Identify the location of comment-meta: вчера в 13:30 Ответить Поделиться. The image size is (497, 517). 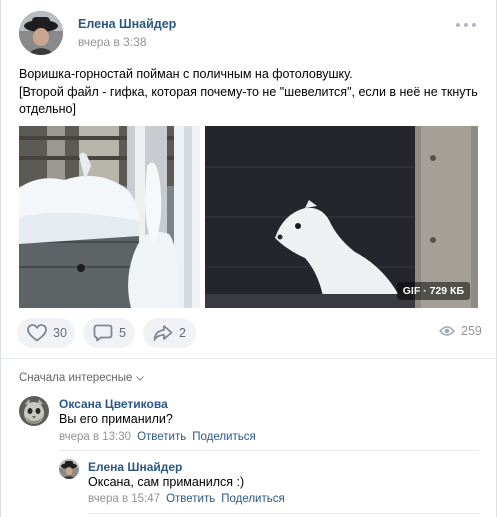
(157, 437).